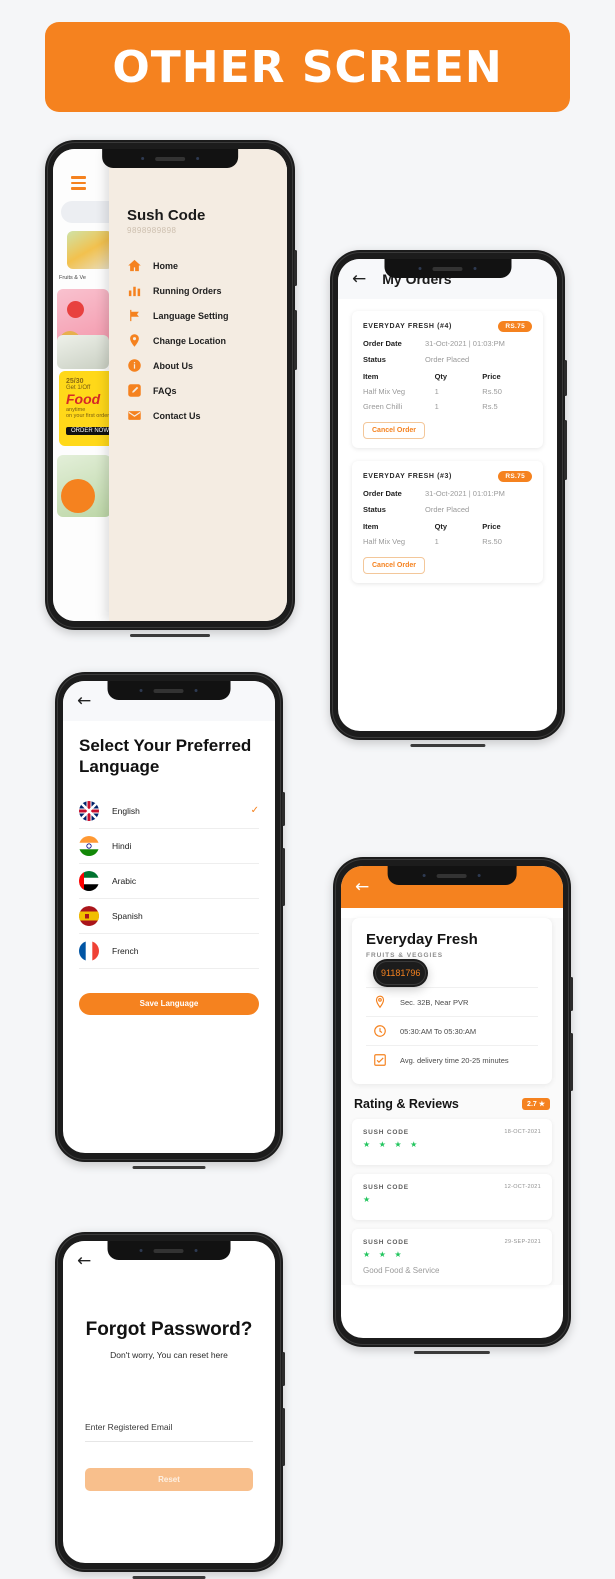  I want to click on checkbox-icon, so click(380, 1060).